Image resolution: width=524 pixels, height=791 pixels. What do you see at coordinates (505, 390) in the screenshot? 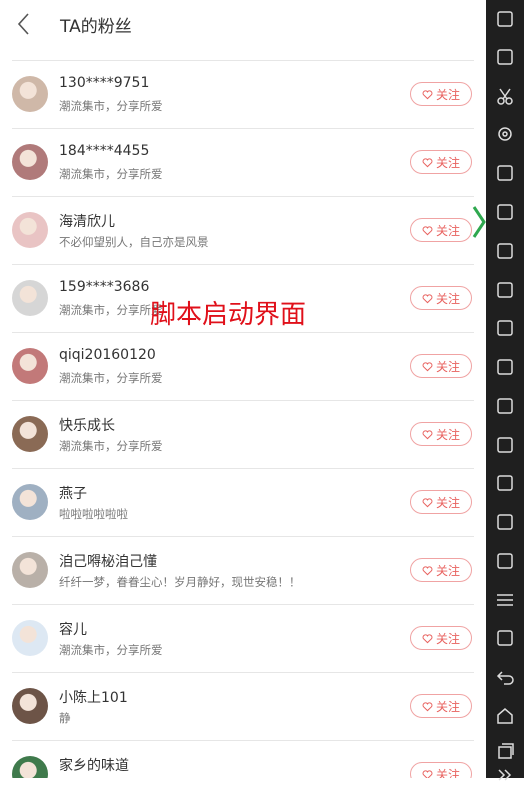
I see `emulator-sidebar` at bounding box center [505, 390].